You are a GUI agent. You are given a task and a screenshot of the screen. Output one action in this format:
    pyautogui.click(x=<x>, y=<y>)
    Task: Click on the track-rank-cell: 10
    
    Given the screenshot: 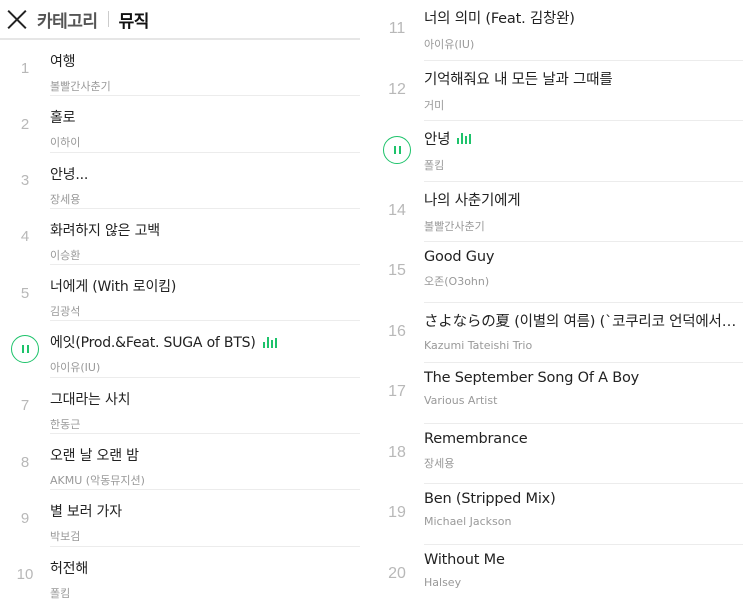 What is the action you would take?
    pyautogui.click(x=25, y=574)
    